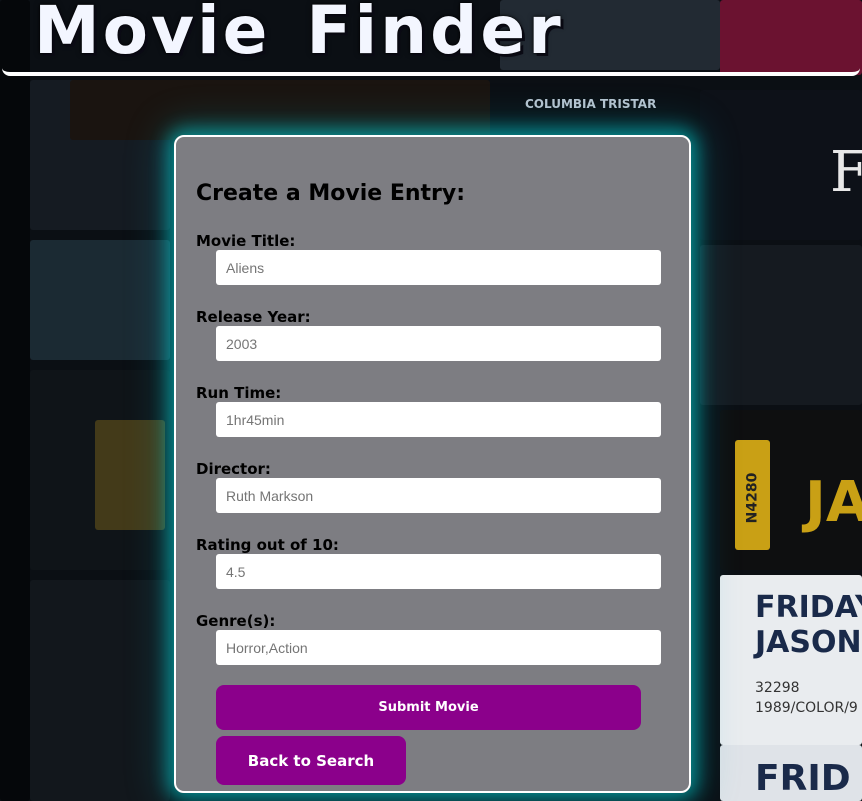 The width and height of the screenshot is (862, 801). Describe the element at coordinates (808, 607) in the screenshot. I see `bg-tape-label: FRIDAY` at that location.